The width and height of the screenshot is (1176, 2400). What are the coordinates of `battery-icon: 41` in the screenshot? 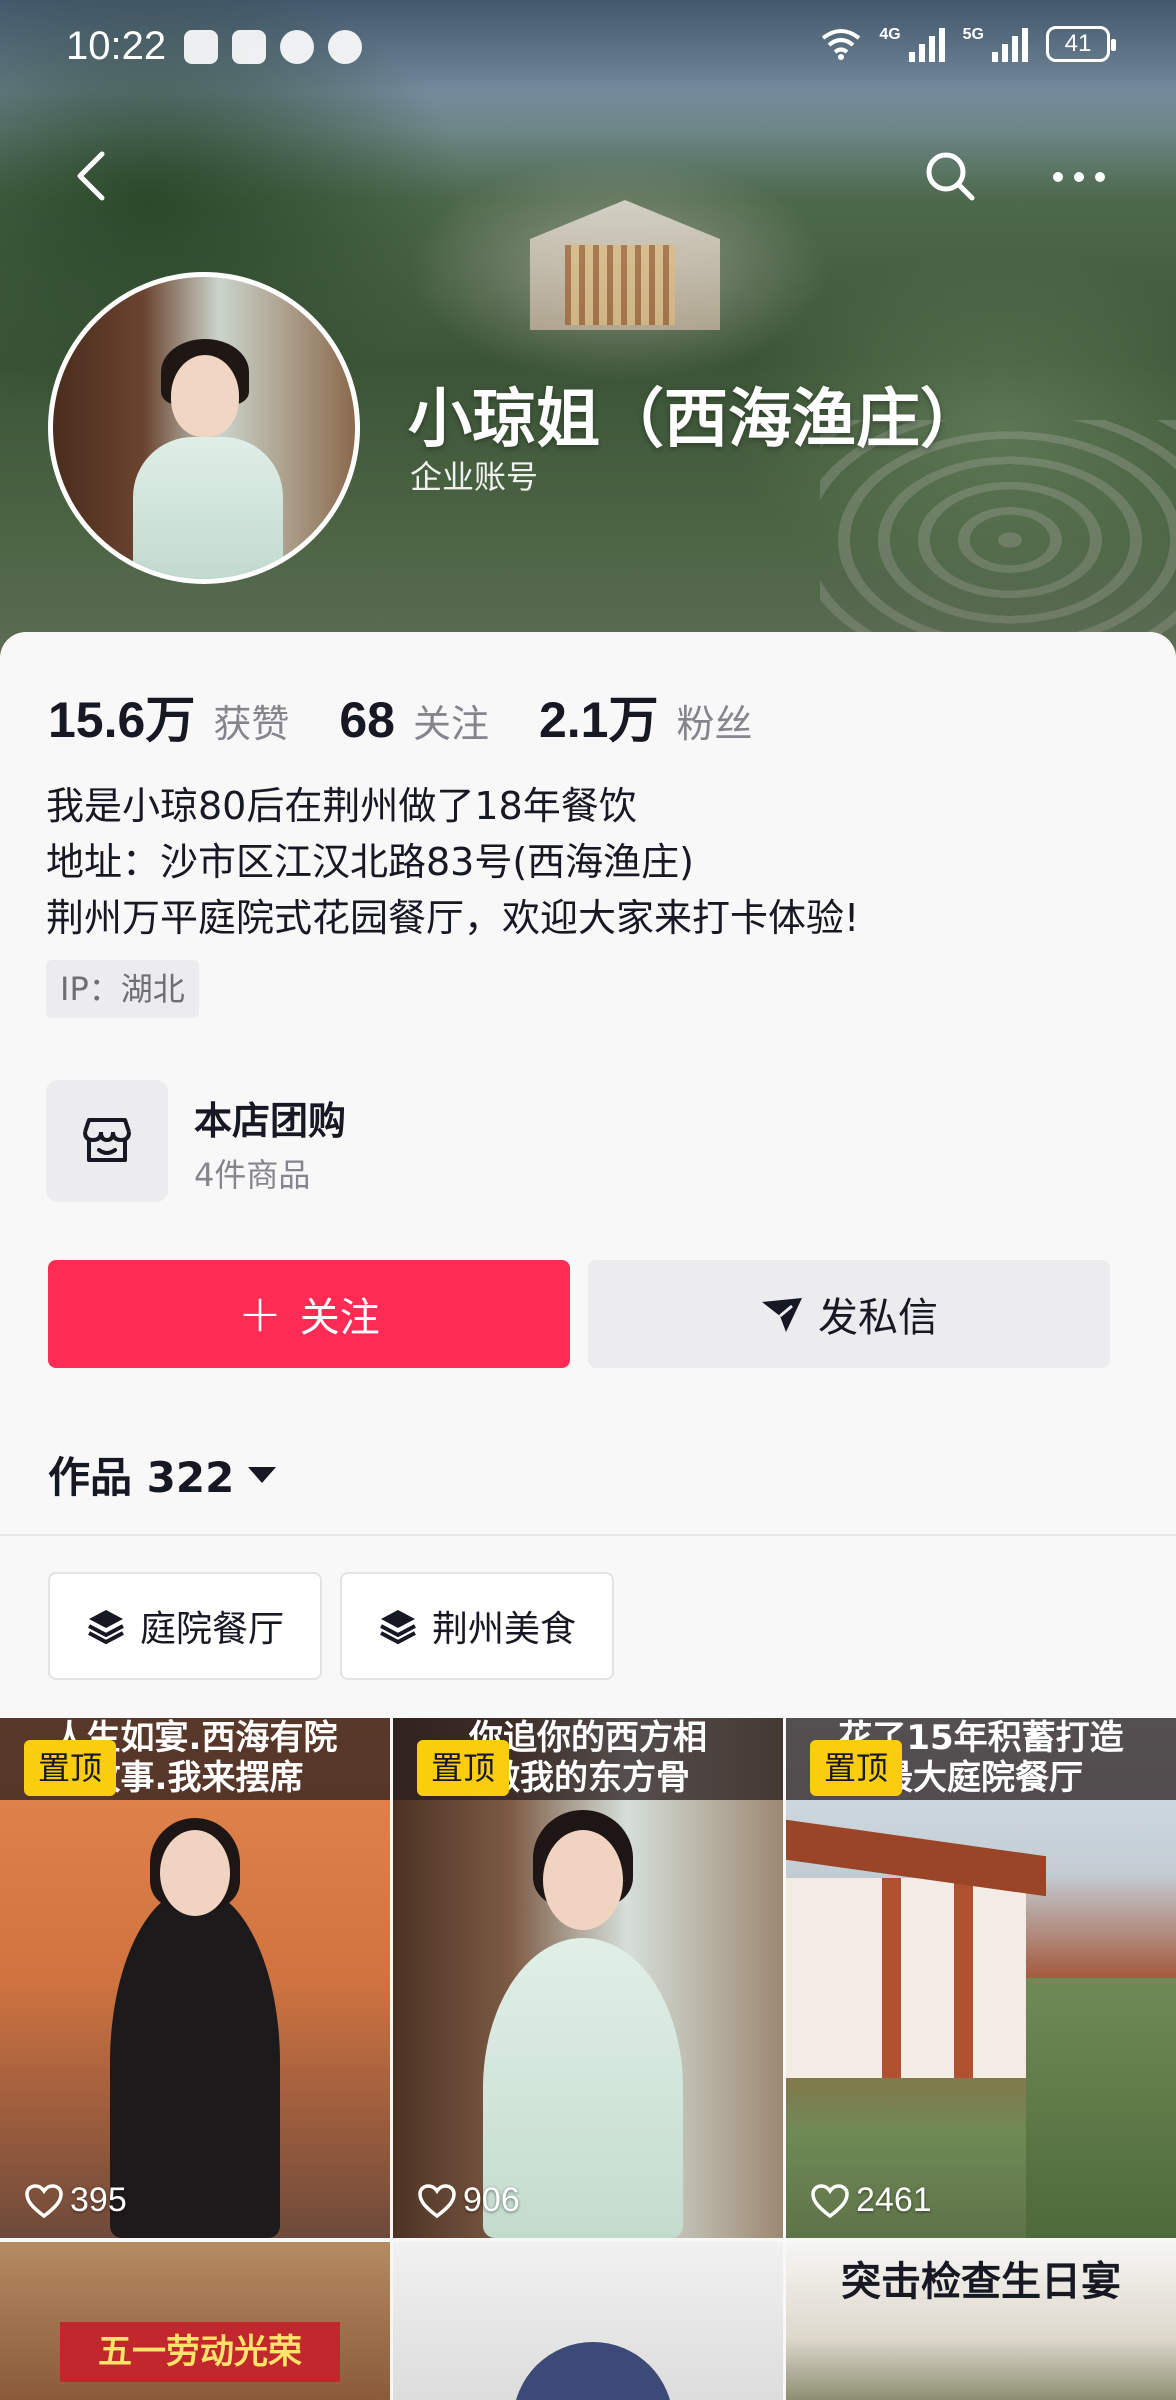 It's located at (1081, 44).